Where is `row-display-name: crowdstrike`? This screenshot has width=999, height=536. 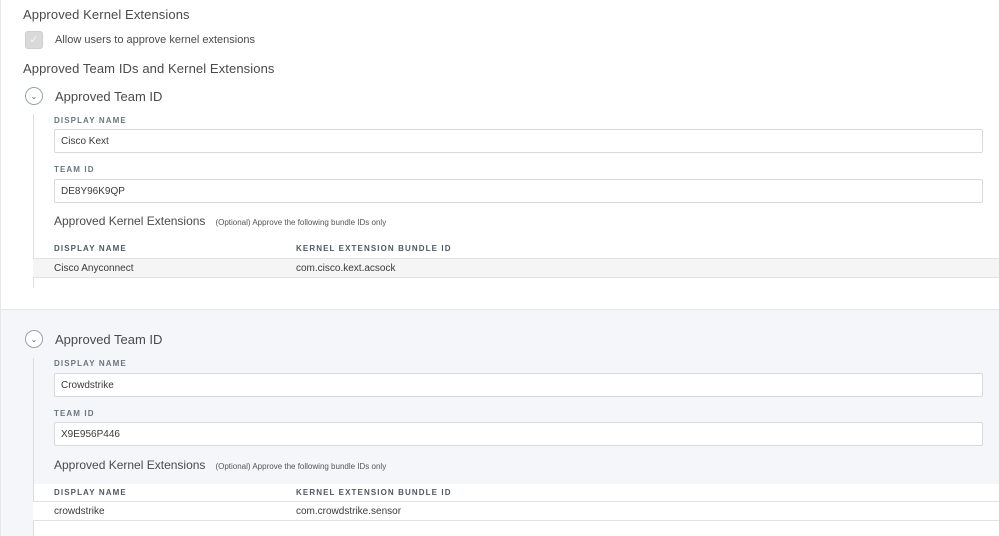 row-display-name: crowdstrike is located at coordinates (79, 511).